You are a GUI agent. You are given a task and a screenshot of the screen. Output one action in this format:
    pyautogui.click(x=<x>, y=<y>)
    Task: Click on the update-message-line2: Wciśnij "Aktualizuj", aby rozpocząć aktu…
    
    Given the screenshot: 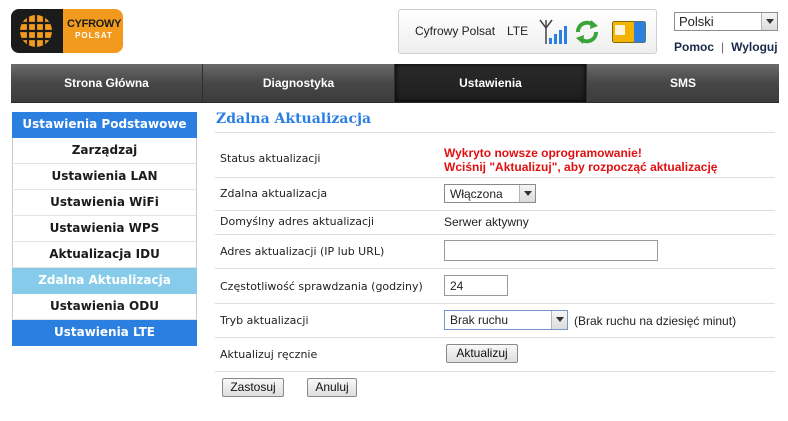 What is the action you would take?
    pyautogui.click(x=581, y=167)
    